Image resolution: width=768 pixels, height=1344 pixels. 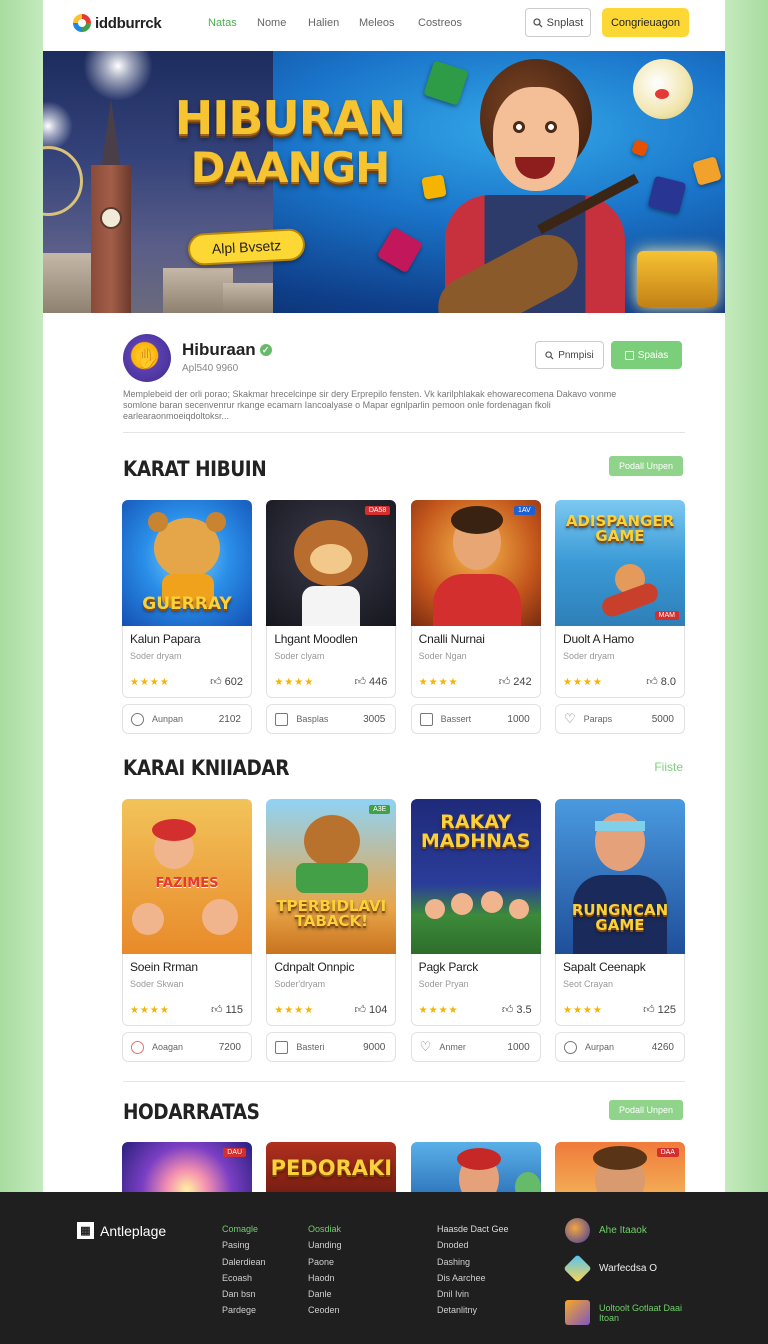 I want to click on footer-column-2: Oosdiak Uanding Paone Haodn Danle Ceoden, so click(x=325, y=1270).